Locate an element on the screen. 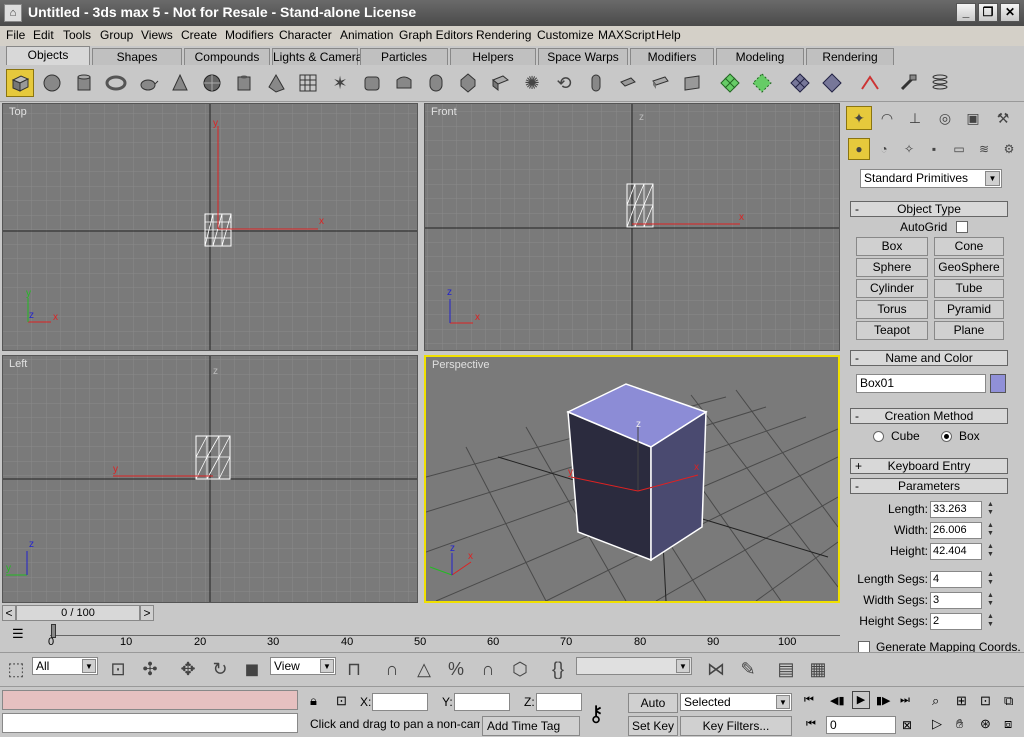 Image resolution: width=1024 pixels, height=737 pixels. pyramid-button: Pyramid is located at coordinates (969, 309).